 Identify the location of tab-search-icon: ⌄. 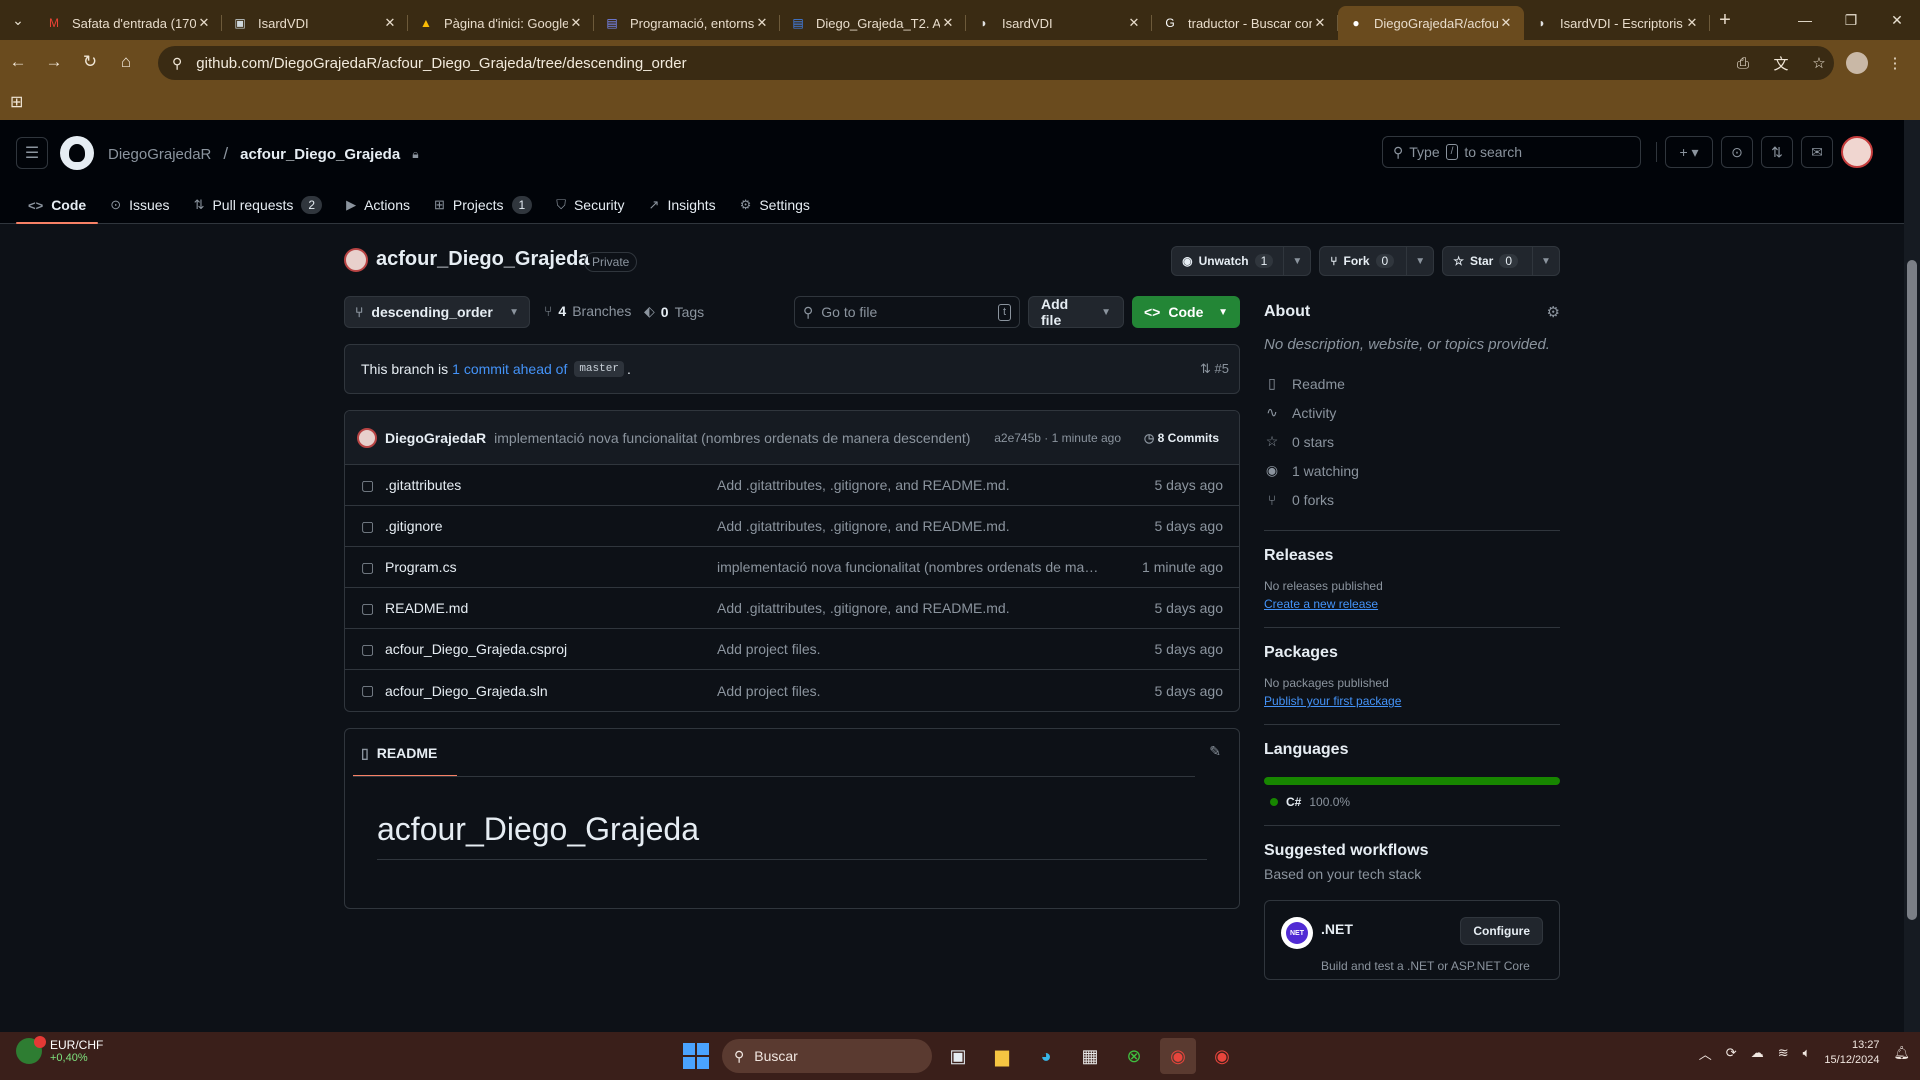
(18, 20).